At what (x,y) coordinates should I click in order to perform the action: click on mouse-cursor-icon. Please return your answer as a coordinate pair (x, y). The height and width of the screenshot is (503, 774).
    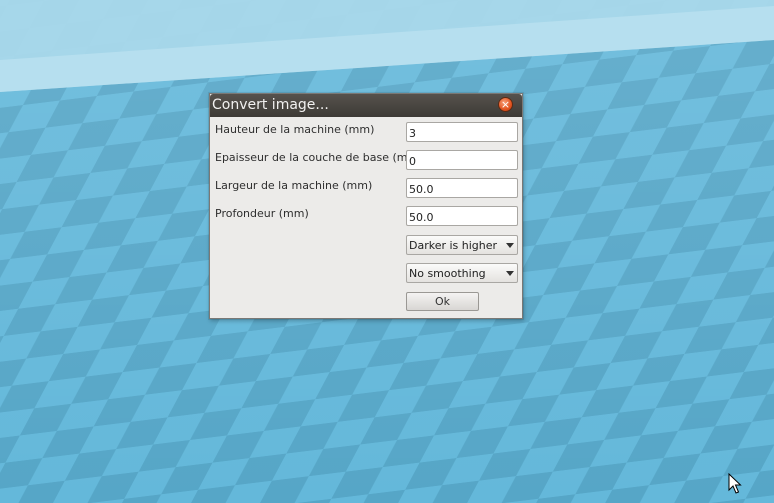
    Looking at the image, I should click on (735, 483).